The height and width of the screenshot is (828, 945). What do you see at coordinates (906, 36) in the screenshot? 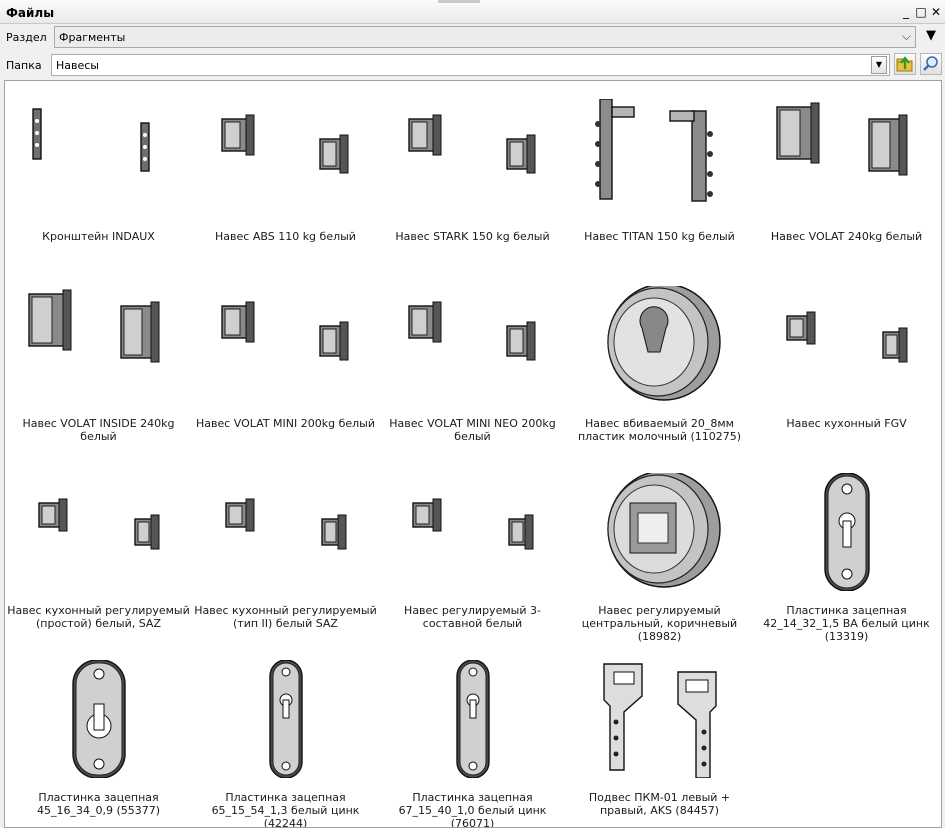
I see `chevron-down-icon: ⌵` at bounding box center [906, 36].